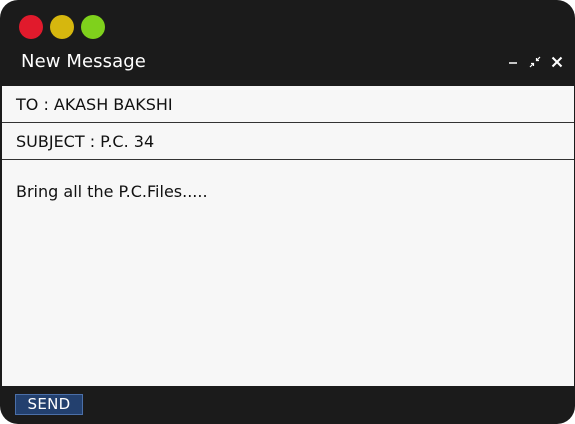  What do you see at coordinates (62, 27) in the screenshot?
I see `traffic-light-minimize` at bounding box center [62, 27].